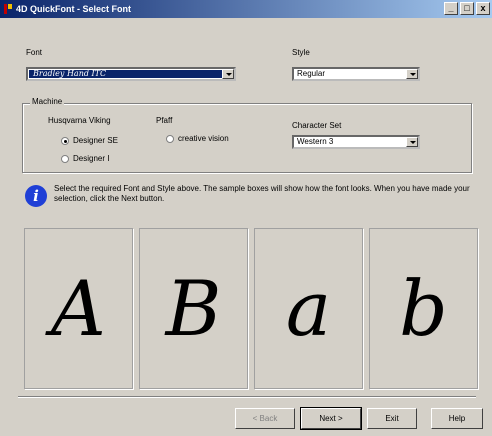 The width and height of the screenshot is (492, 436). What do you see at coordinates (65, 141) in the screenshot?
I see `radio-designer-se` at bounding box center [65, 141].